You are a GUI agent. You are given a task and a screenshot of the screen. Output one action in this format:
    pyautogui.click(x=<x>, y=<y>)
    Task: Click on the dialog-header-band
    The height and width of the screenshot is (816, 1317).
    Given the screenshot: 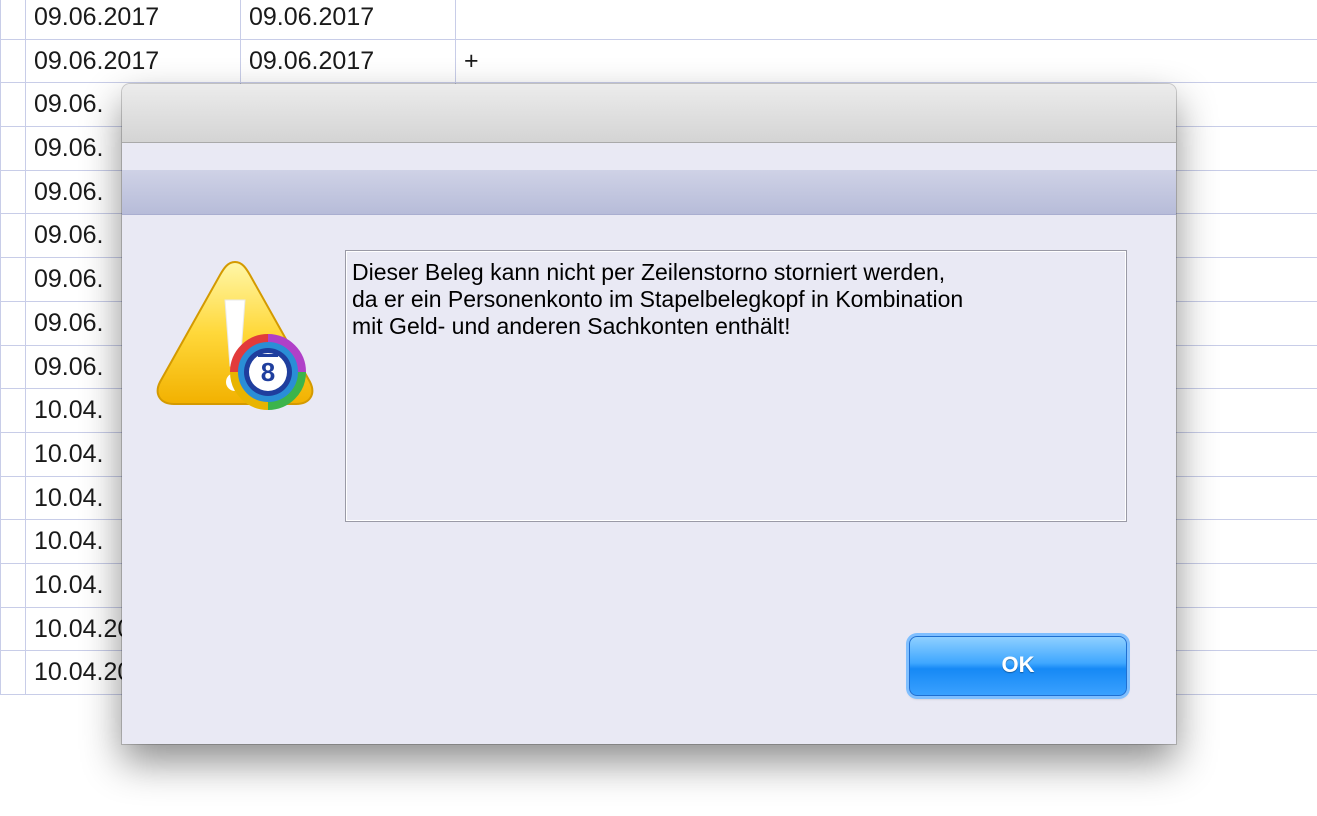 What is the action you would take?
    pyautogui.click(x=649, y=192)
    